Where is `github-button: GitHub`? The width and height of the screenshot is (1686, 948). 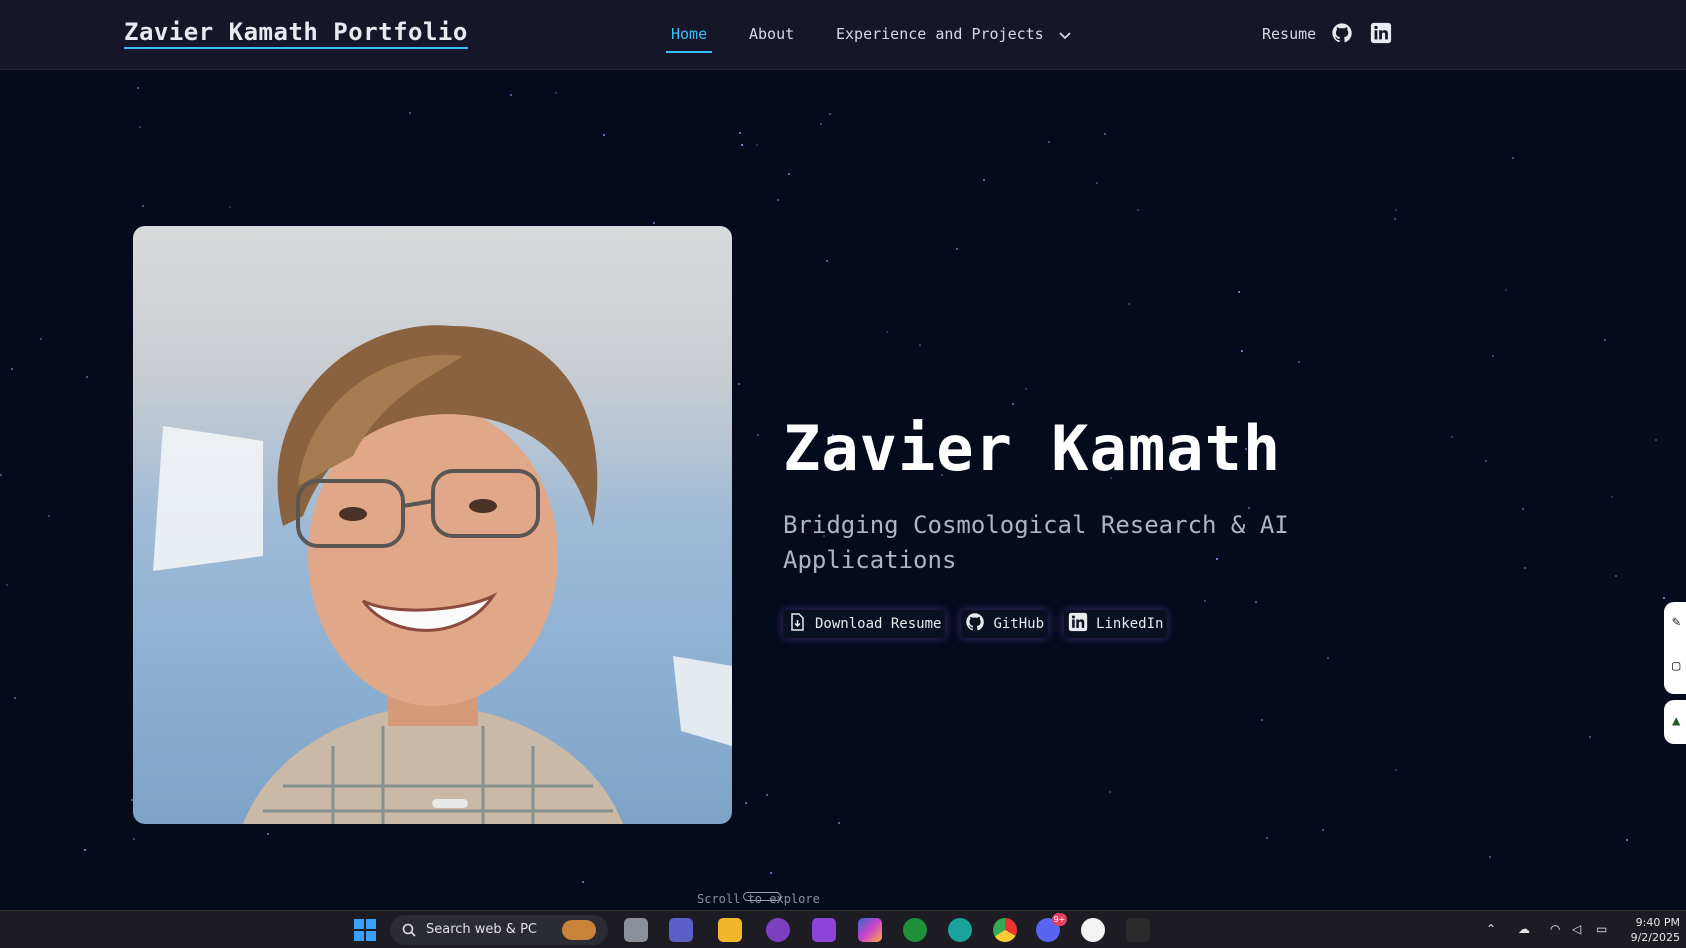 github-button: GitHub is located at coordinates (1005, 624).